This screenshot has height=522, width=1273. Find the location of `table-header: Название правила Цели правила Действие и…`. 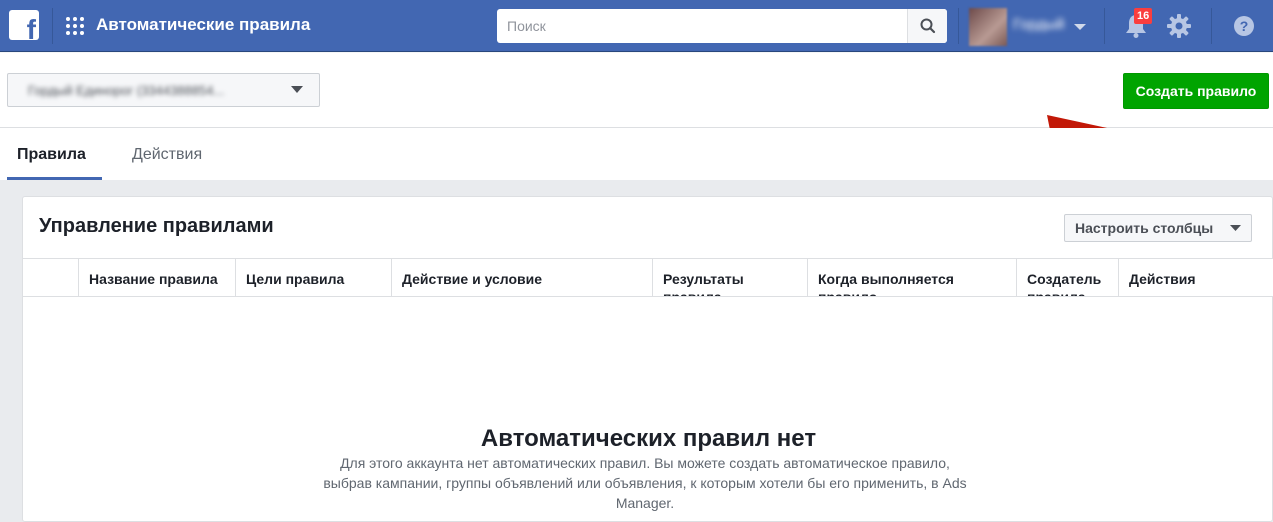

table-header: Название правила Цели правила Действие и… is located at coordinates (648, 277).